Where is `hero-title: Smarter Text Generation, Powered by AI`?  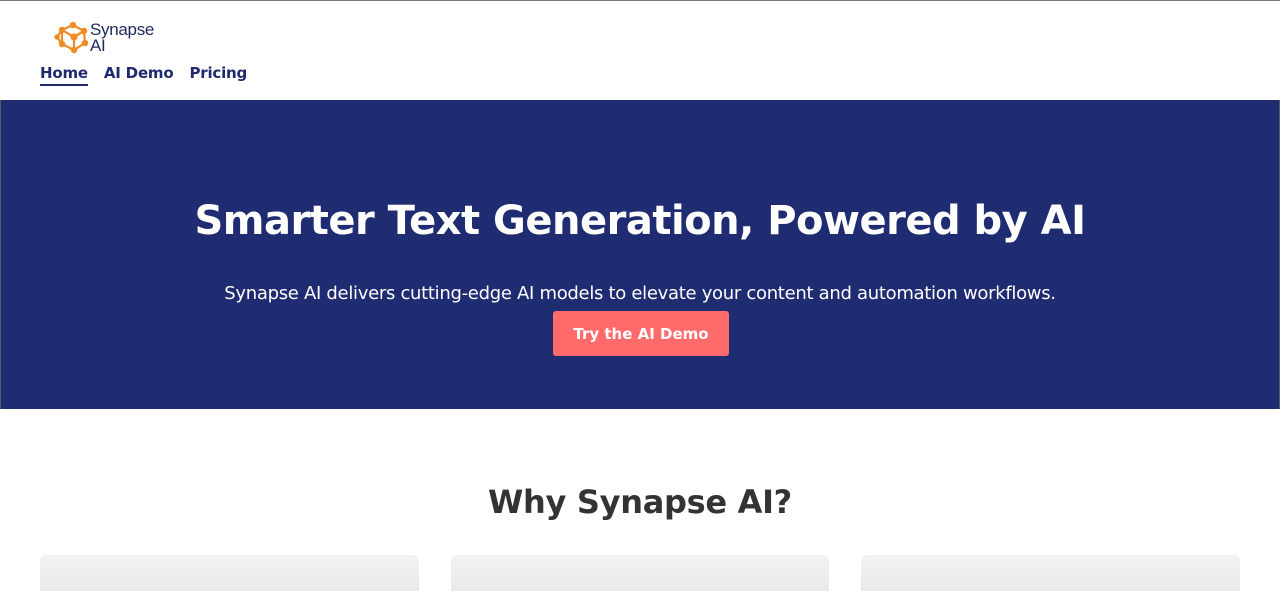 hero-title: Smarter Text Generation, Powered by AI is located at coordinates (640, 221).